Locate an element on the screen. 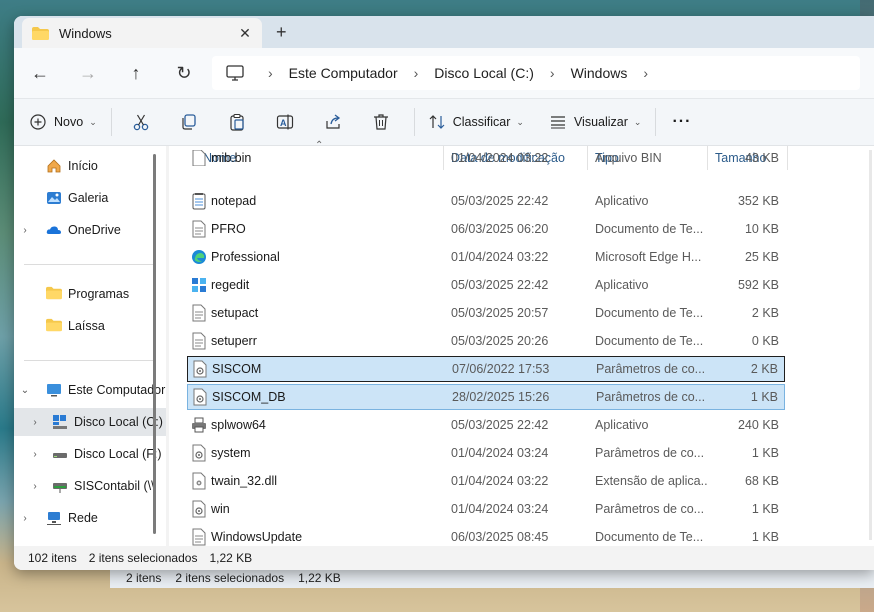 The width and height of the screenshot is (874, 612). file-name: notepad is located at coordinates (234, 201).